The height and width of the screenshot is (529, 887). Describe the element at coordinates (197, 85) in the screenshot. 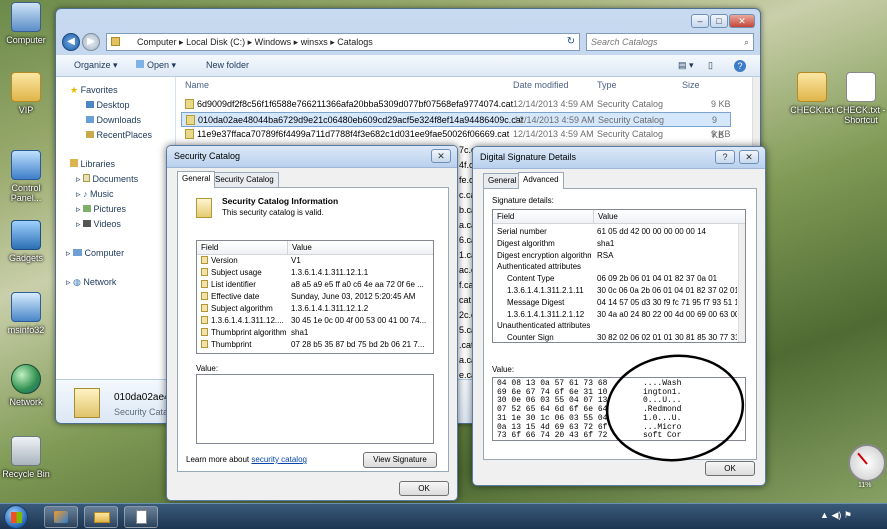

I see `column-header-name: Name` at that location.